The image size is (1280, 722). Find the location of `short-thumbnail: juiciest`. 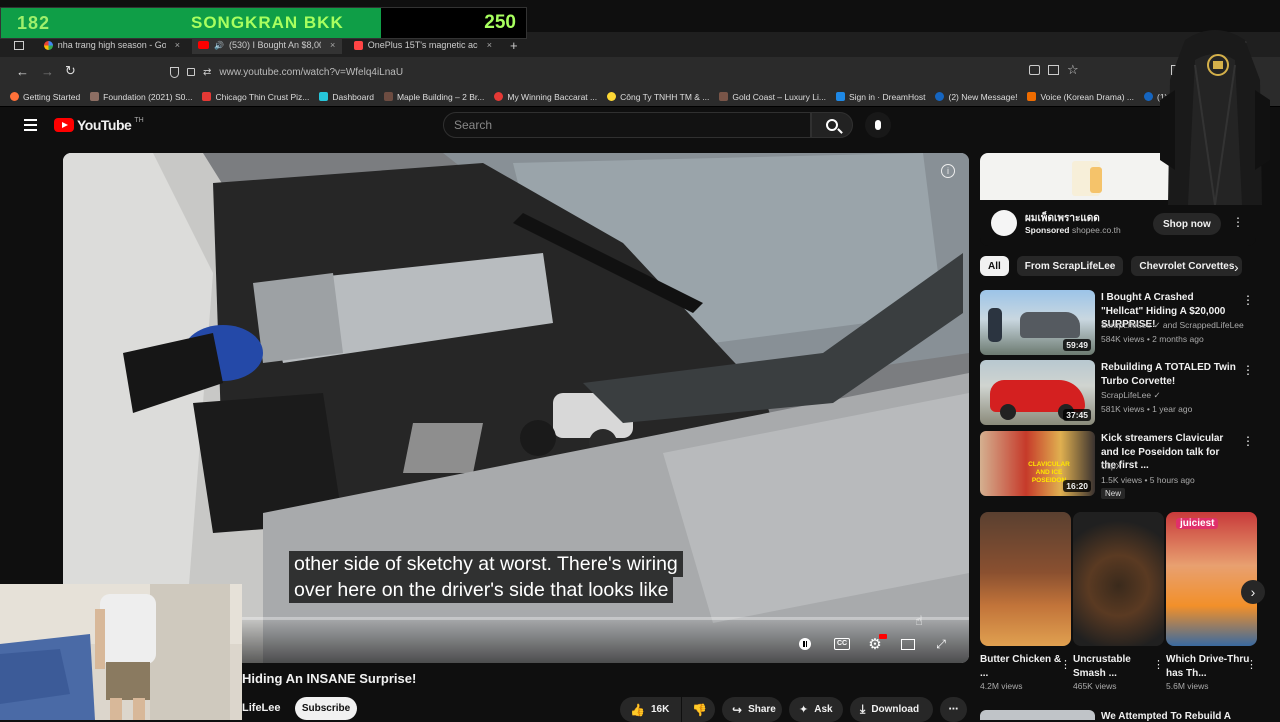

short-thumbnail: juiciest is located at coordinates (1211, 579).